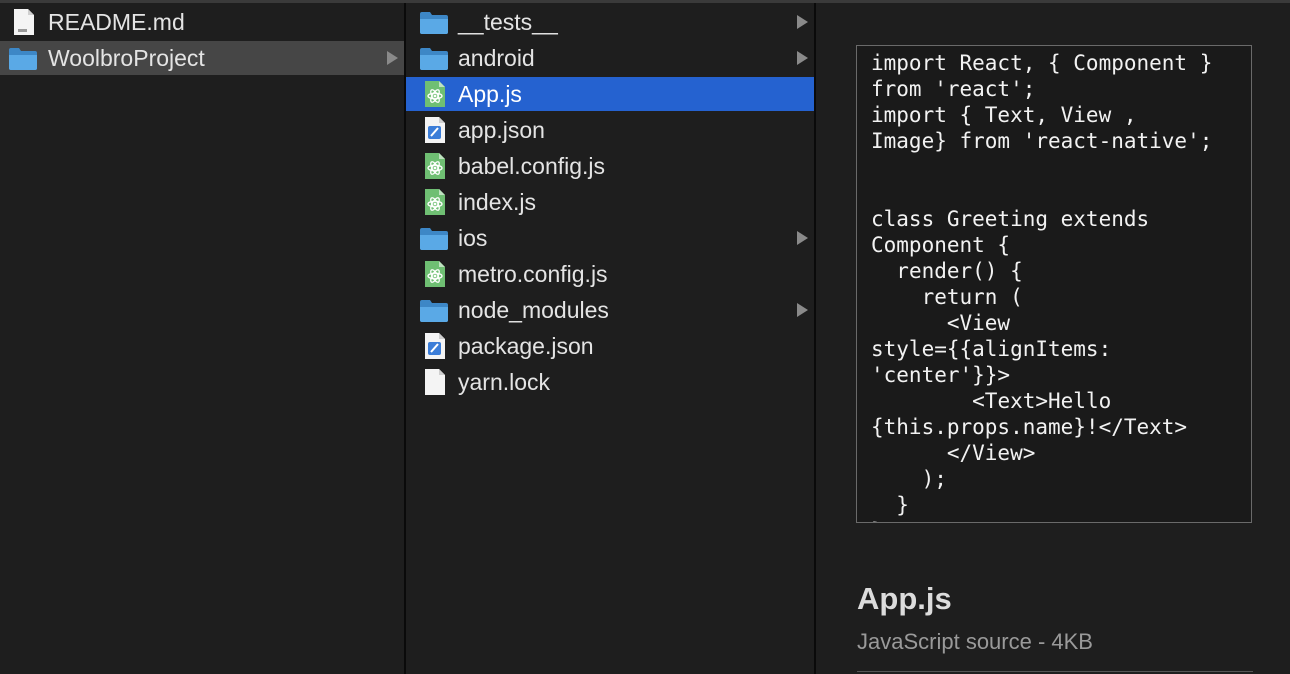 This screenshot has width=1290, height=674. What do you see at coordinates (610, 310) in the screenshot?
I see `folder-row-node-modules: node_modules` at bounding box center [610, 310].